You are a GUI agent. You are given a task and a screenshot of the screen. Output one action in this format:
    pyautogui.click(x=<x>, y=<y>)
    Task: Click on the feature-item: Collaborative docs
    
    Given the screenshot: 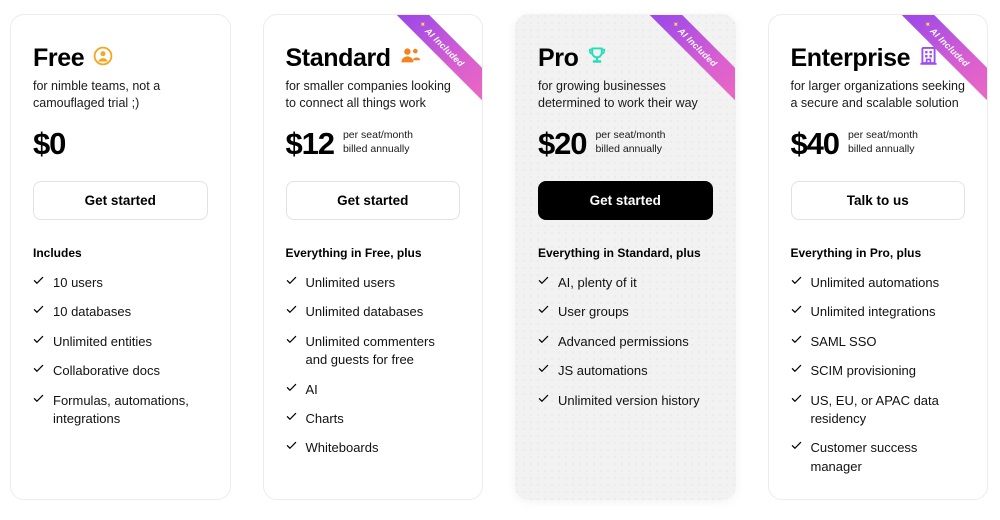 What is the action you would take?
    pyautogui.click(x=120, y=371)
    